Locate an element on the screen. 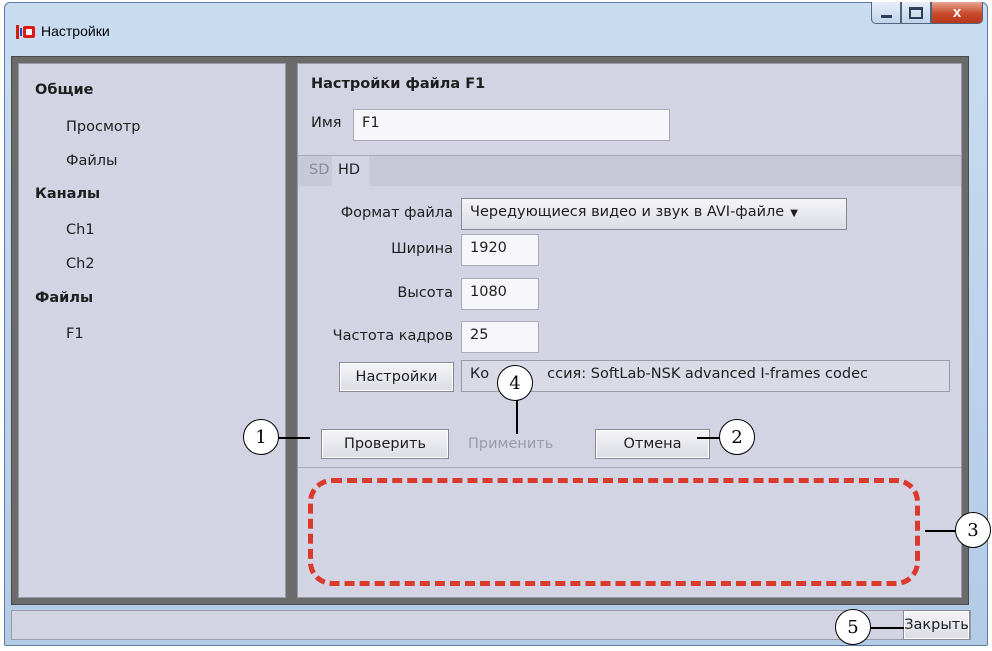 This screenshot has width=992, height=651. name-field: F1 is located at coordinates (511, 125).